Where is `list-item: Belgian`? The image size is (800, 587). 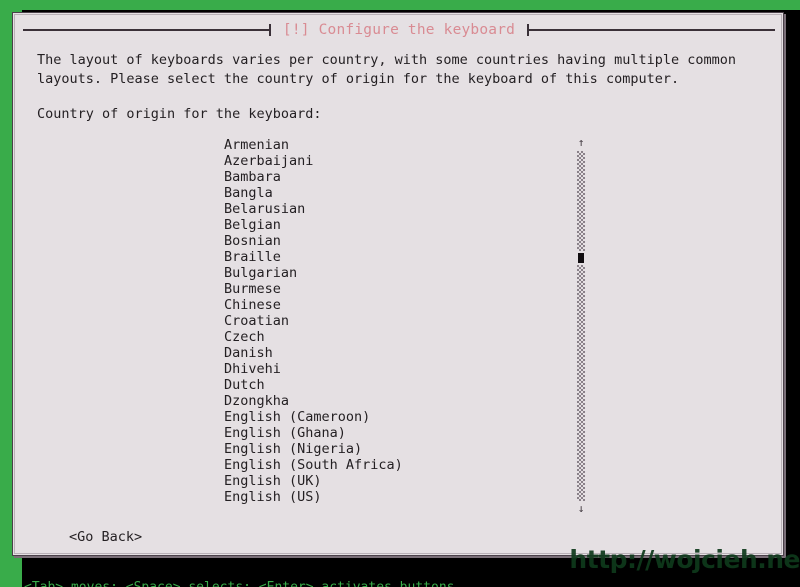 list-item: Belgian is located at coordinates (391, 225).